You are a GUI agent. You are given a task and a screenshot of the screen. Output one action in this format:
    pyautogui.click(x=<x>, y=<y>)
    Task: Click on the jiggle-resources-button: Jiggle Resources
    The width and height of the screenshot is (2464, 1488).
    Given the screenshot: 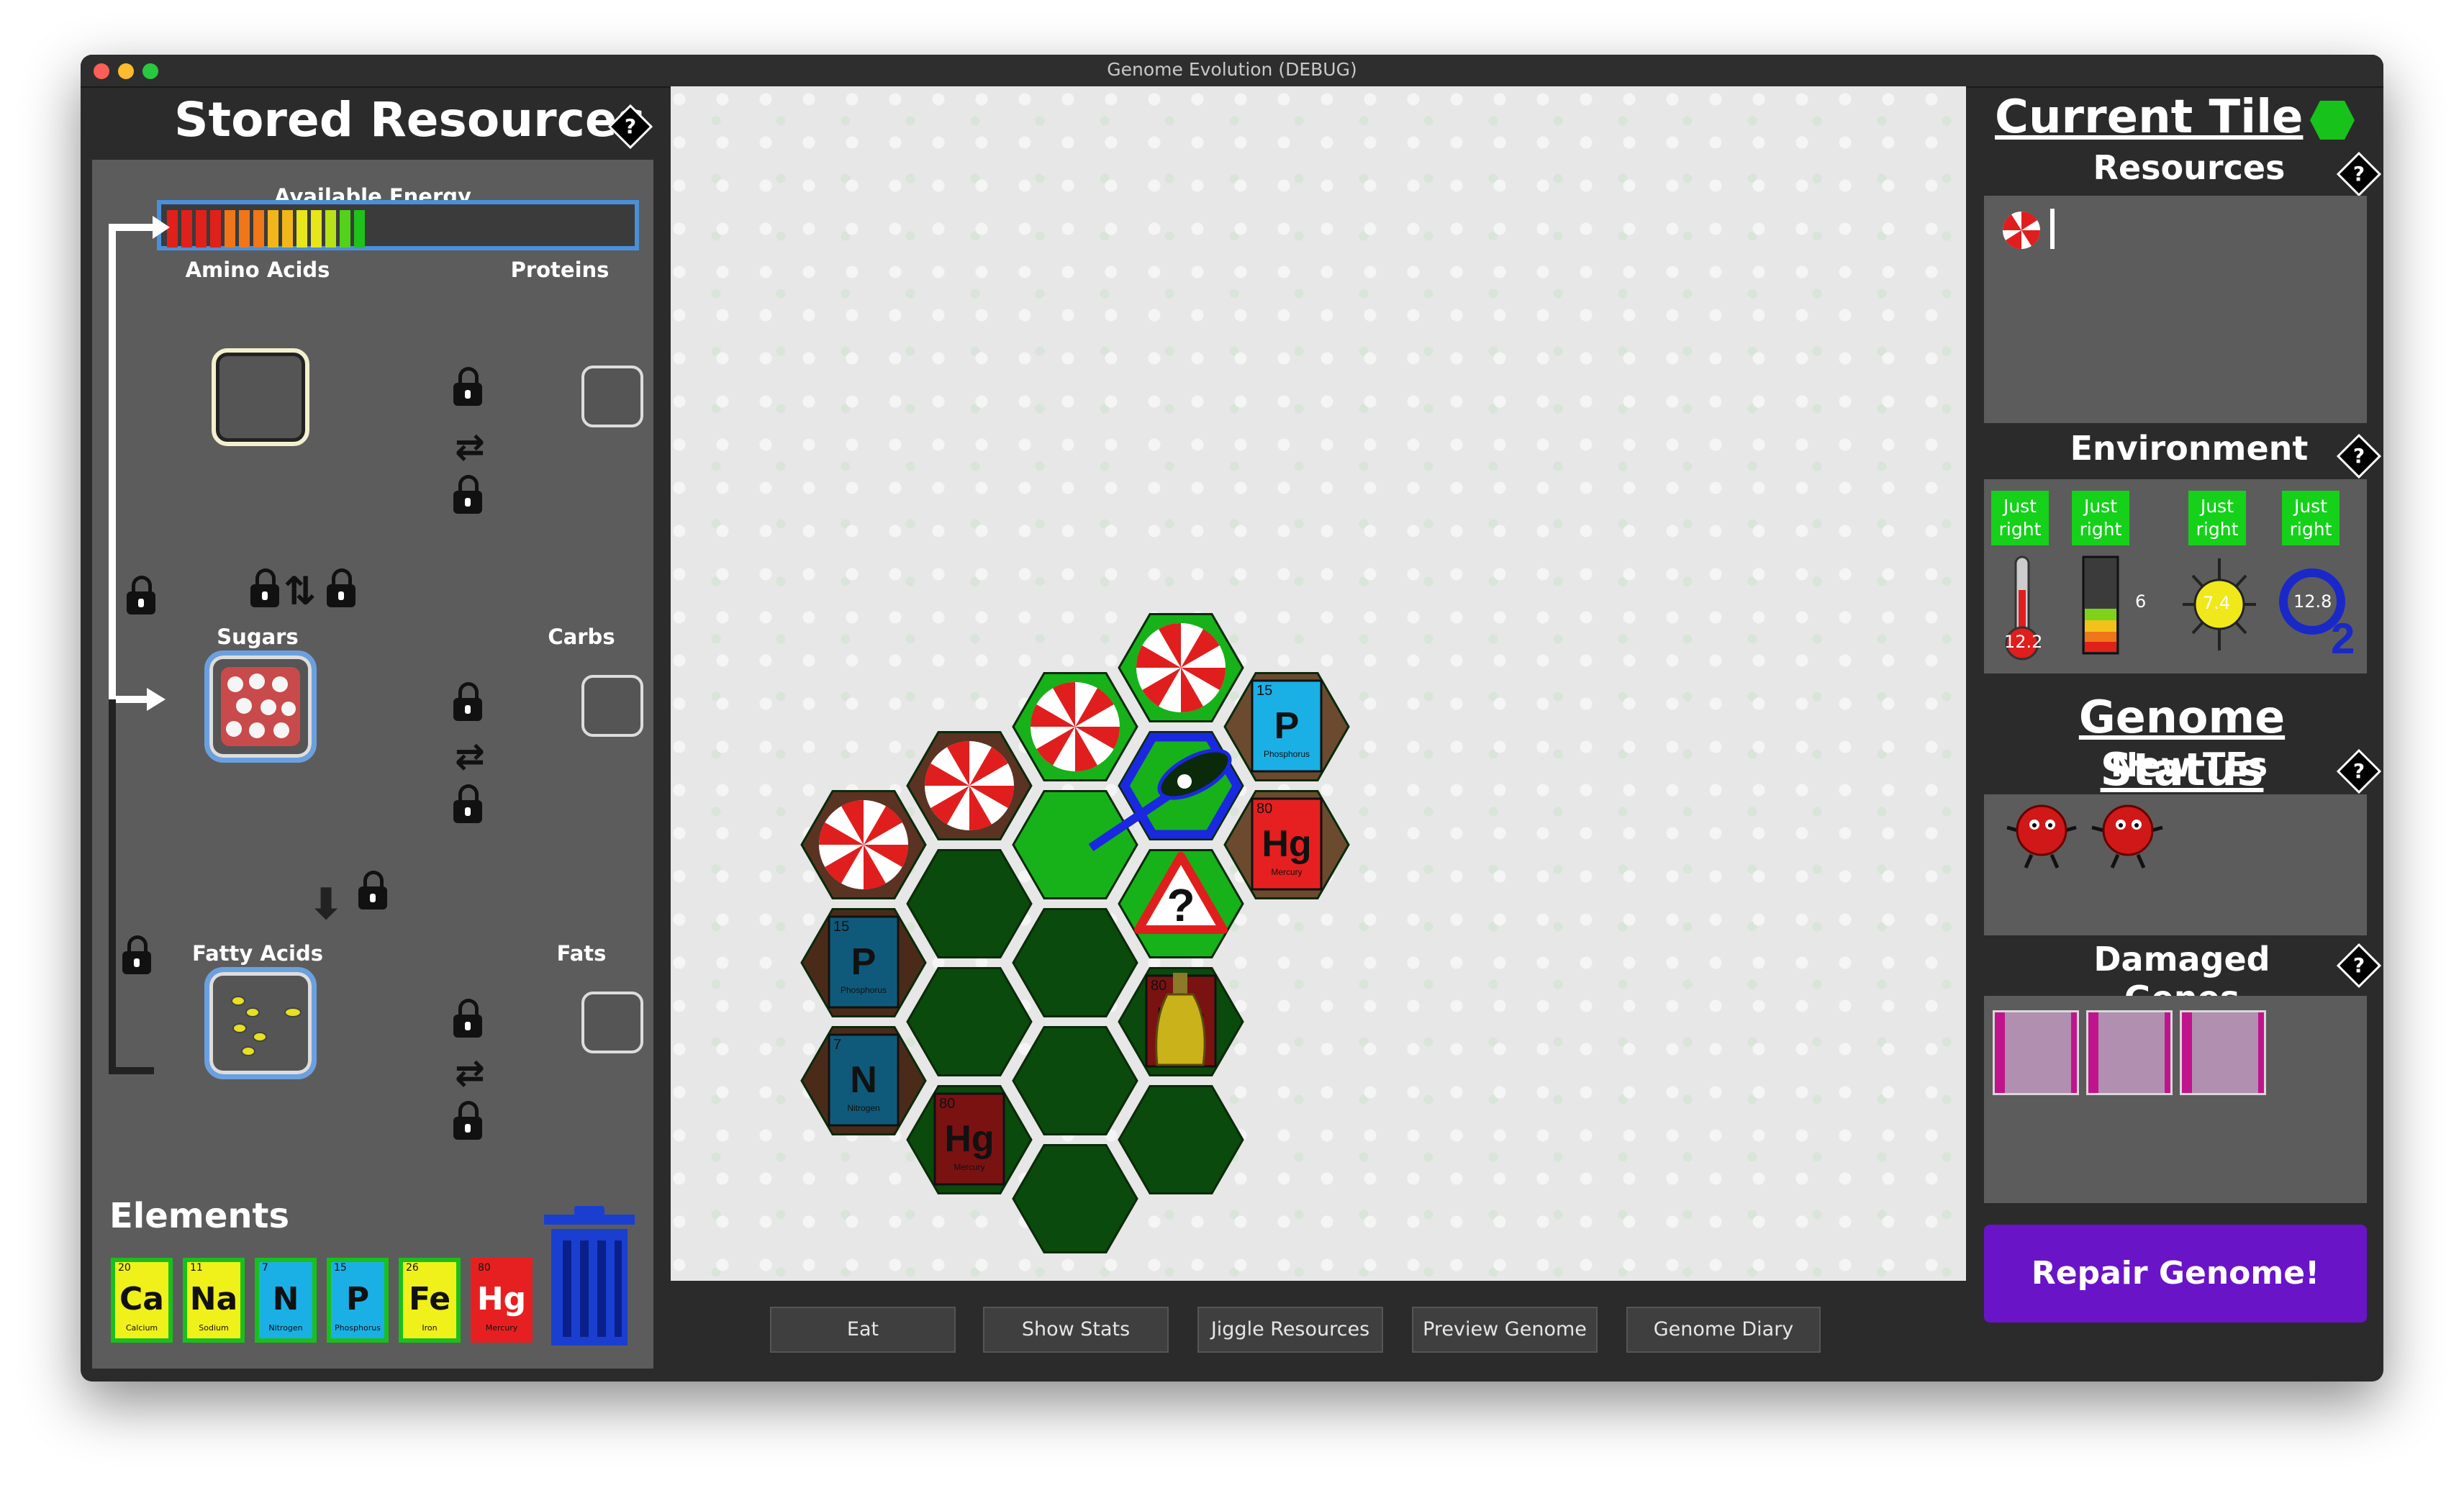 What is the action you would take?
    pyautogui.click(x=1290, y=1330)
    